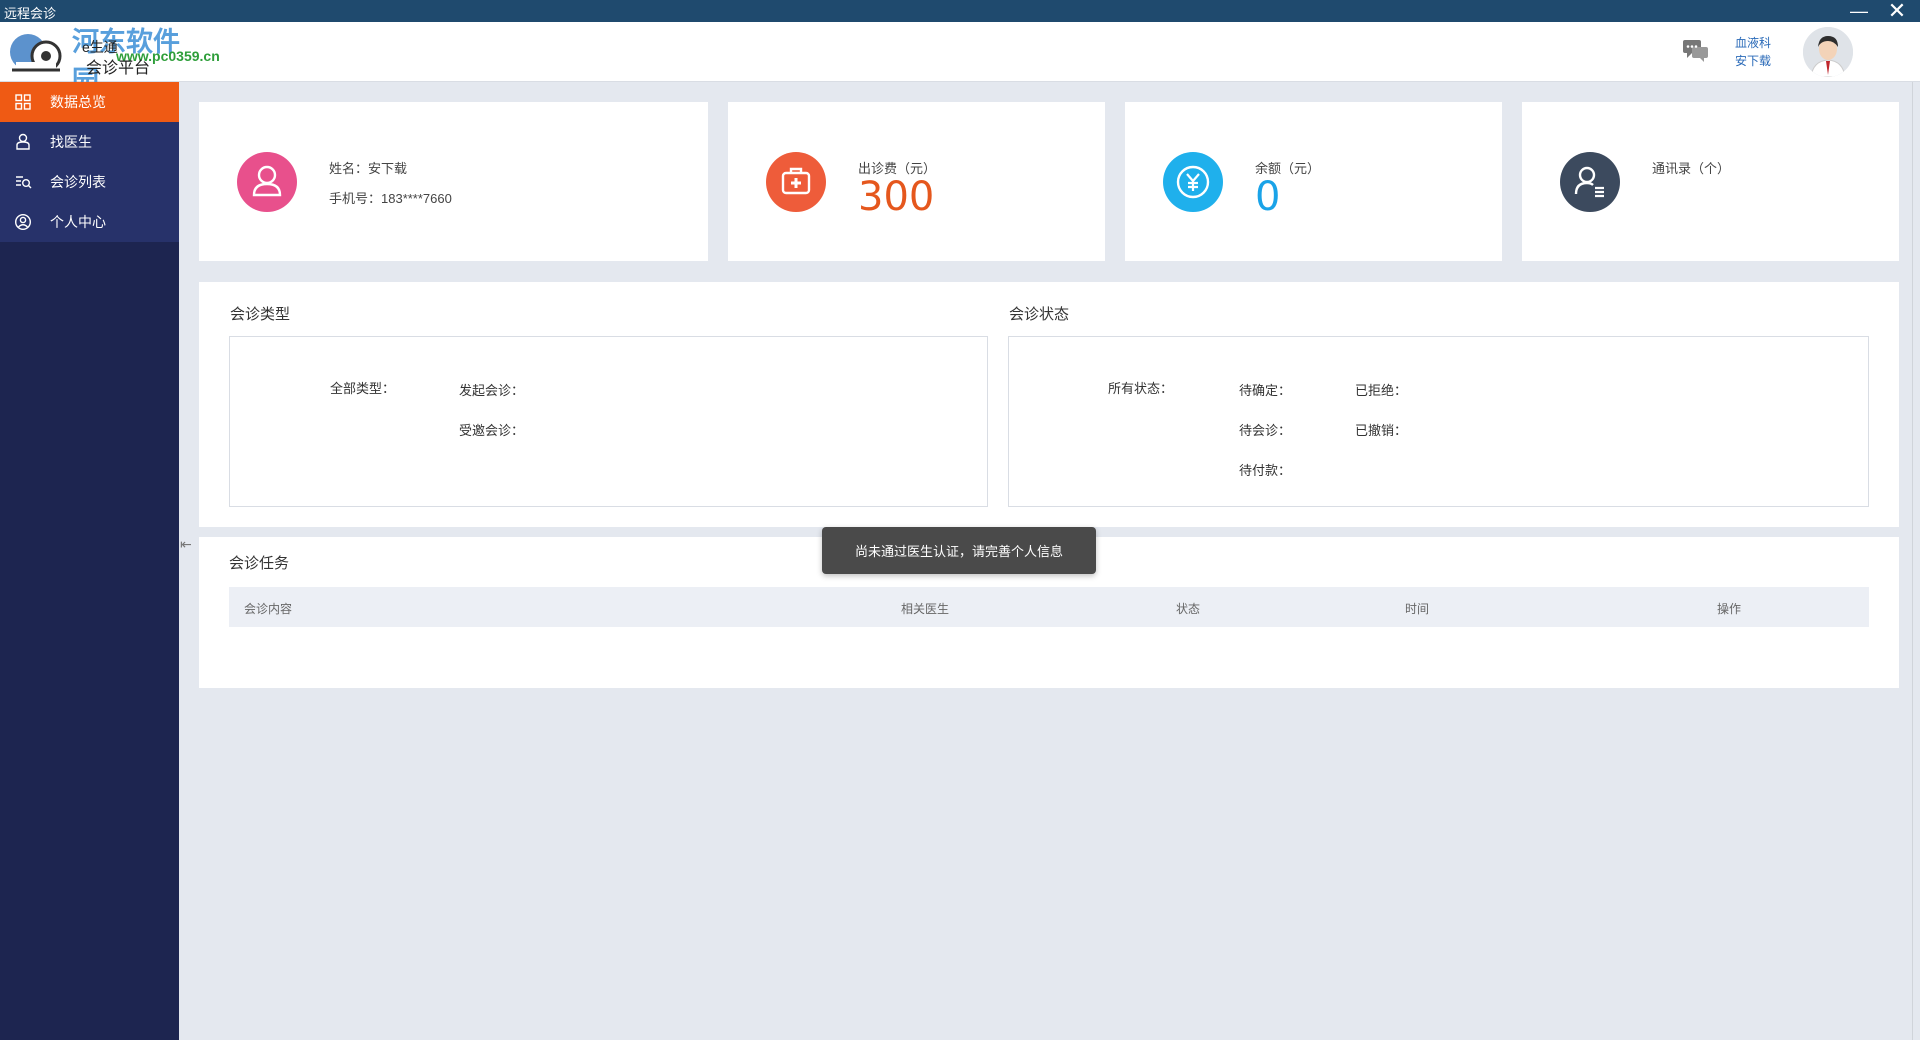 This screenshot has width=1920, height=1040. What do you see at coordinates (268, 609) in the screenshot?
I see `column-header-content: 会诊内容` at bounding box center [268, 609].